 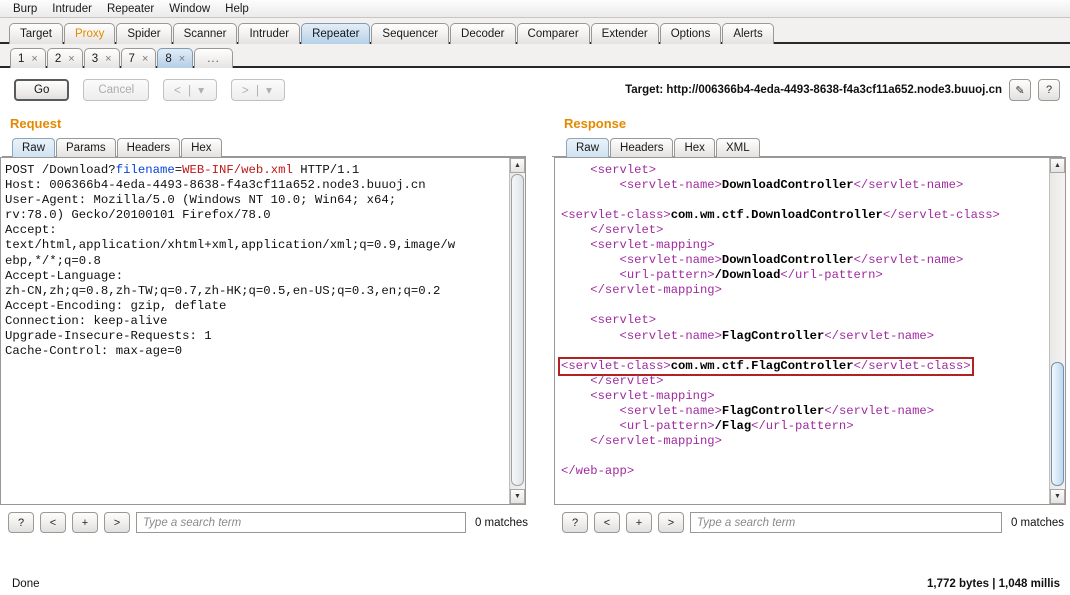 I want to click on request-tab-headers: Headers, so click(x=148, y=147).